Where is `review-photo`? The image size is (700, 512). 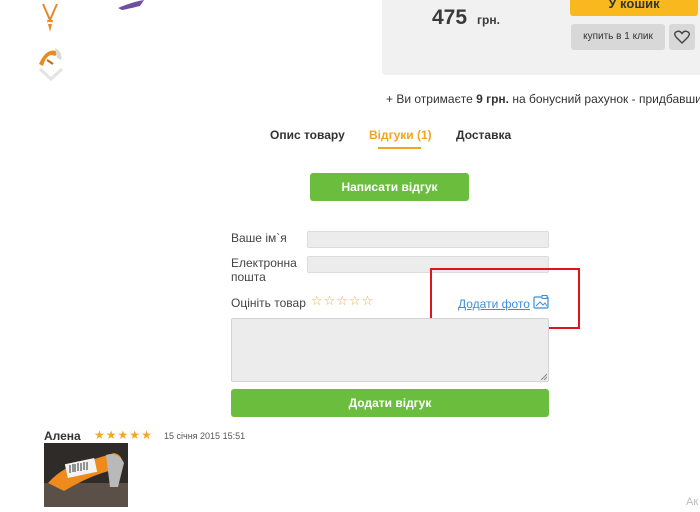
review-photo is located at coordinates (86, 475).